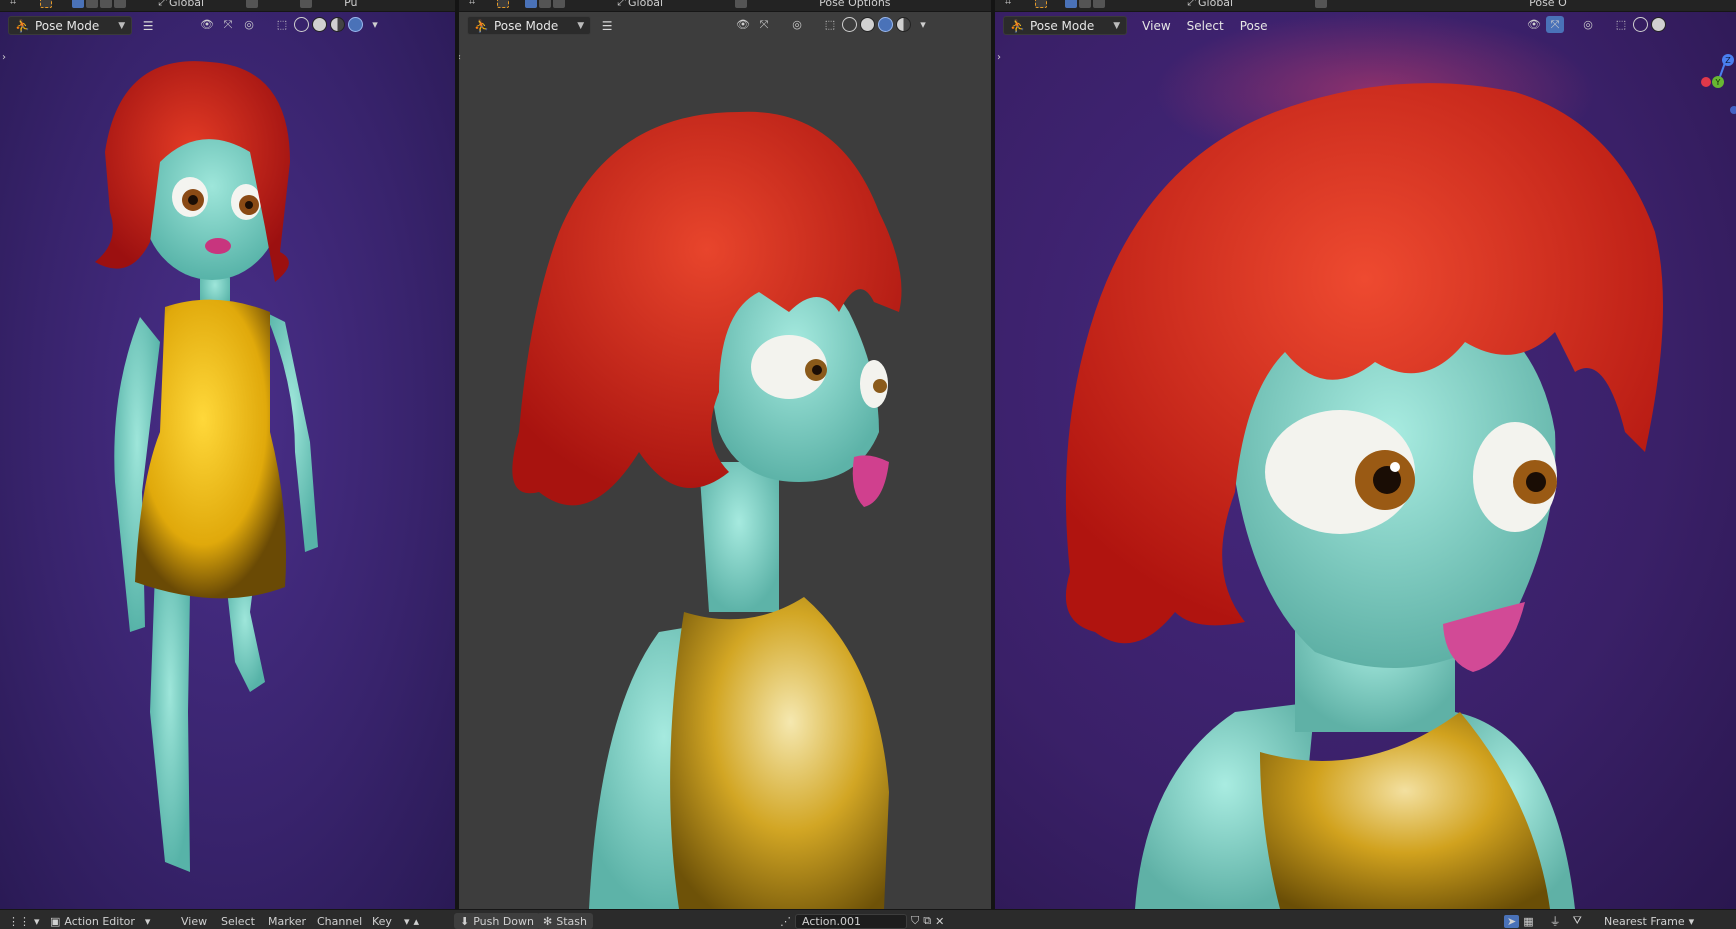 The image size is (1736, 929). What do you see at coordinates (1644, 921) in the screenshot?
I see `snap-mode-label: Nearest Frame` at bounding box center [1644, 921].